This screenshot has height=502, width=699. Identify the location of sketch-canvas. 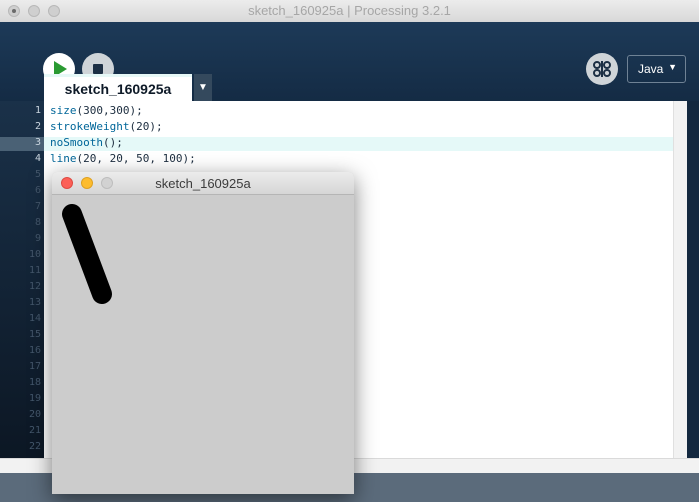
(87, 254).